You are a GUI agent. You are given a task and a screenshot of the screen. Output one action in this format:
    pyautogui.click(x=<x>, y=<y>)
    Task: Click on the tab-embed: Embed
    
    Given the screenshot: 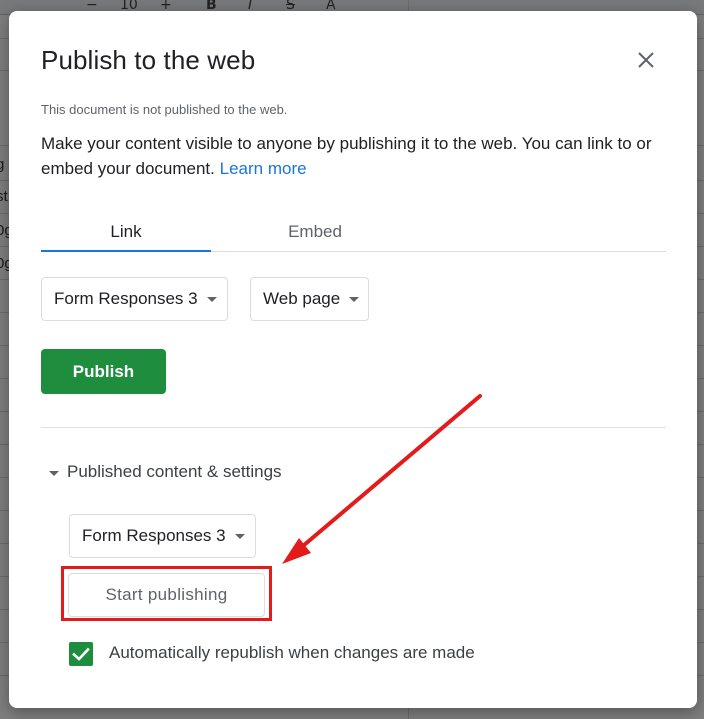 What is the action you would take?
    pyautogui.click(x=315, y=233)
    